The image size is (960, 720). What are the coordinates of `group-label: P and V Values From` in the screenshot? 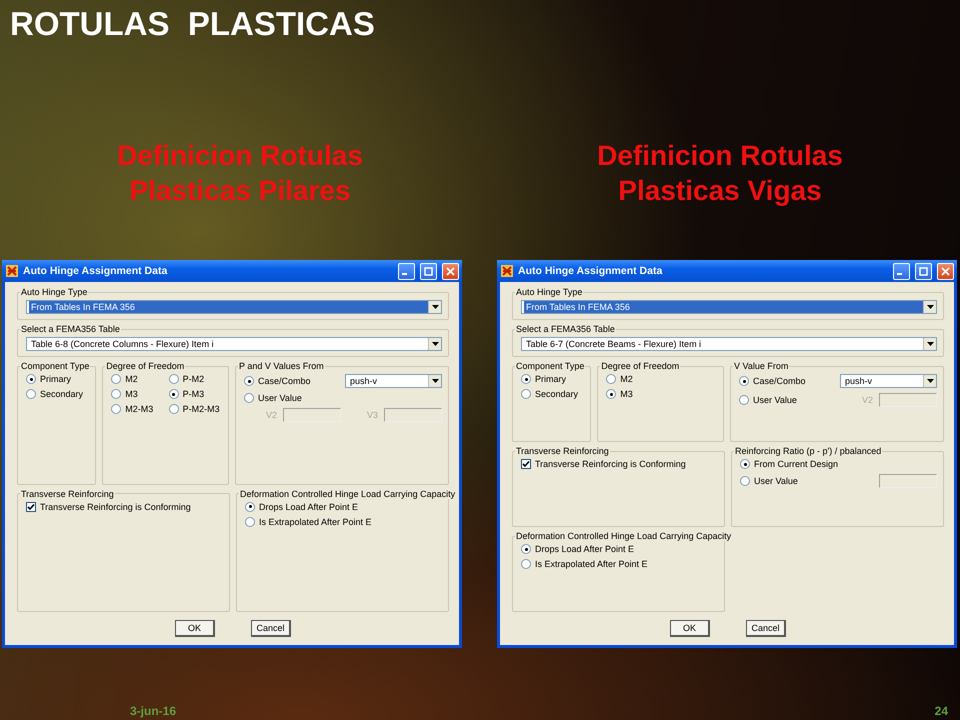 It's located at (281, 366).